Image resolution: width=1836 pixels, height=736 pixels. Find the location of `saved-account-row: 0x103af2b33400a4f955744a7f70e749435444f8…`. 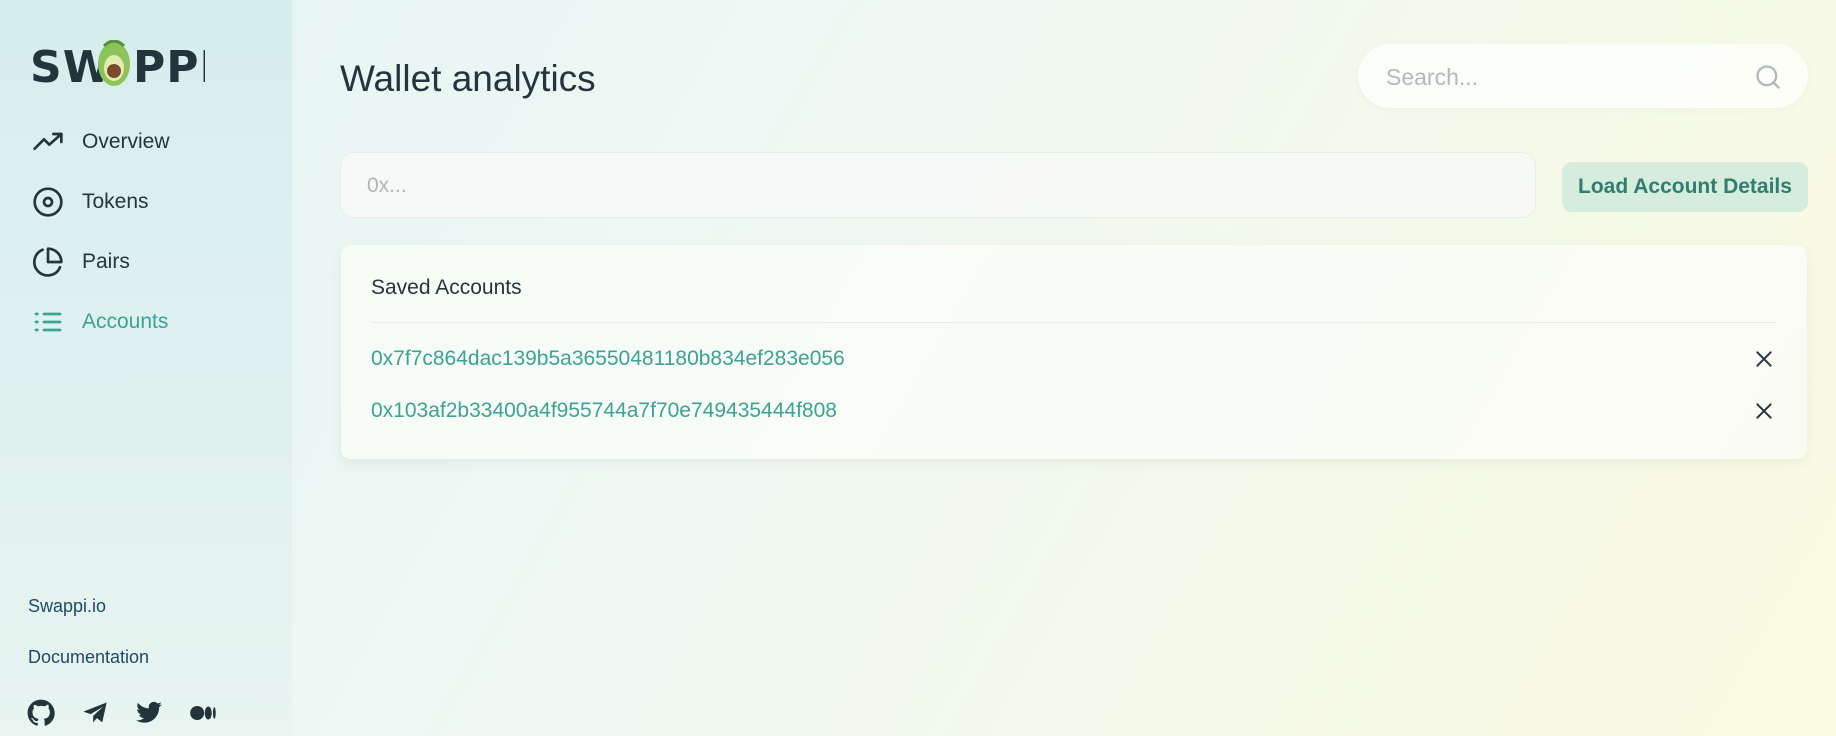

saved-account-row: 0x103af2b33400a4f955744a7f70e749435444f8… is located at coordinates (1074, 411).